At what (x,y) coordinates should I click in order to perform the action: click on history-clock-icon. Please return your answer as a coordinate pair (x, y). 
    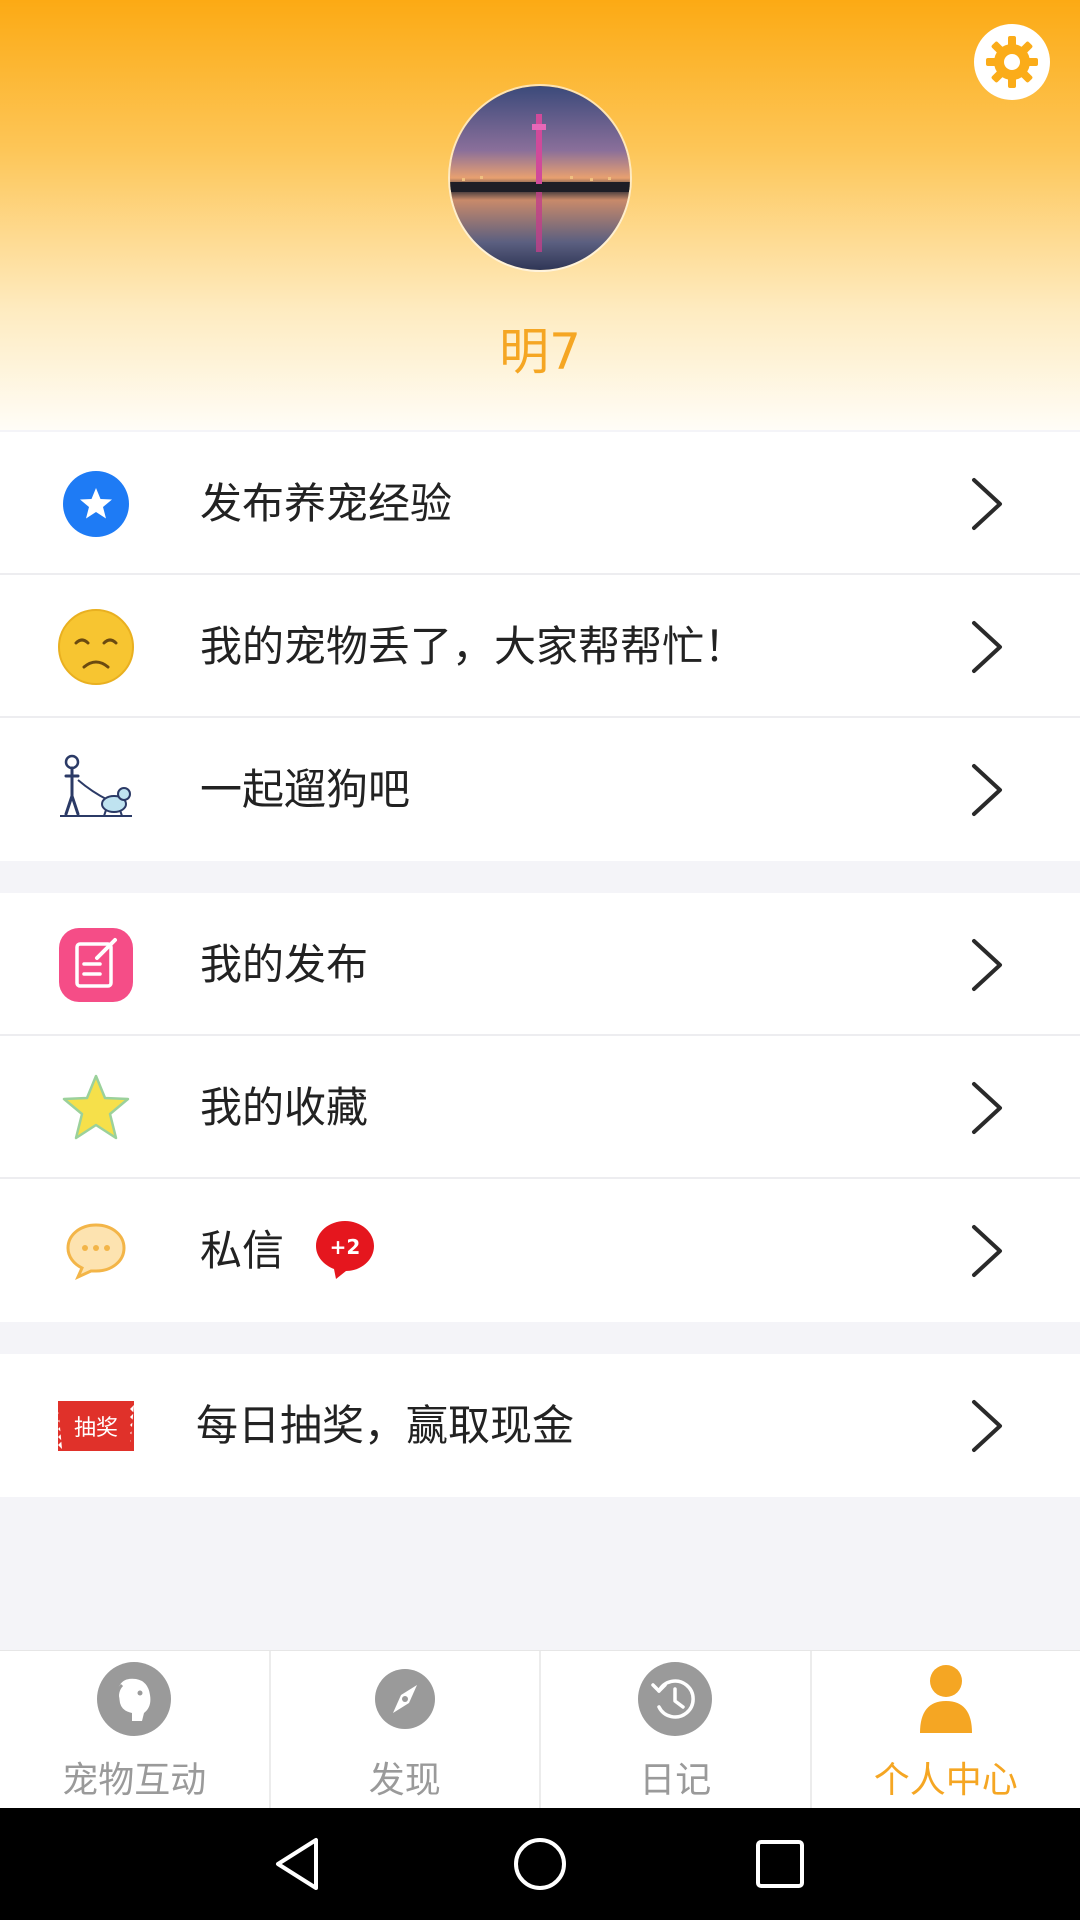
    Looking at the image, I should click on (675, 1699).